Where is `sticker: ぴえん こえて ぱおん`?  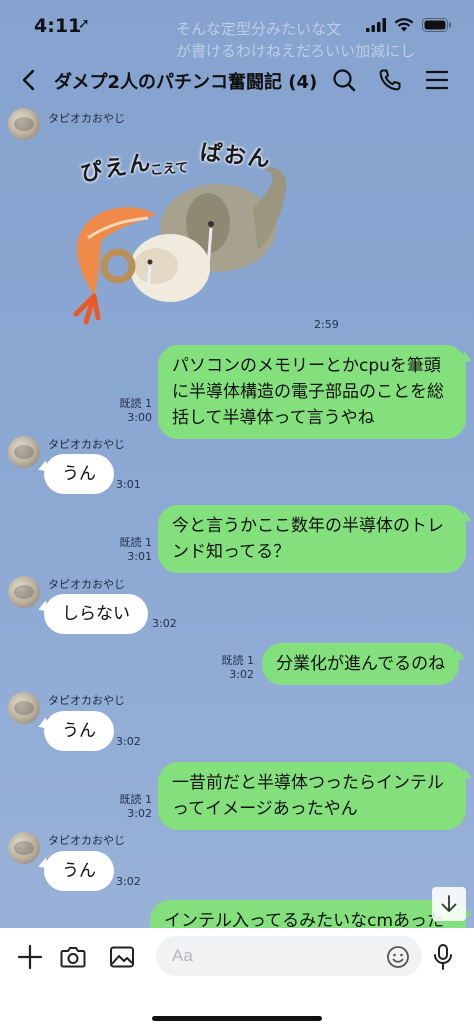 sticker: ぴえん こえて ぱおん is located at coordinates (183, 228).